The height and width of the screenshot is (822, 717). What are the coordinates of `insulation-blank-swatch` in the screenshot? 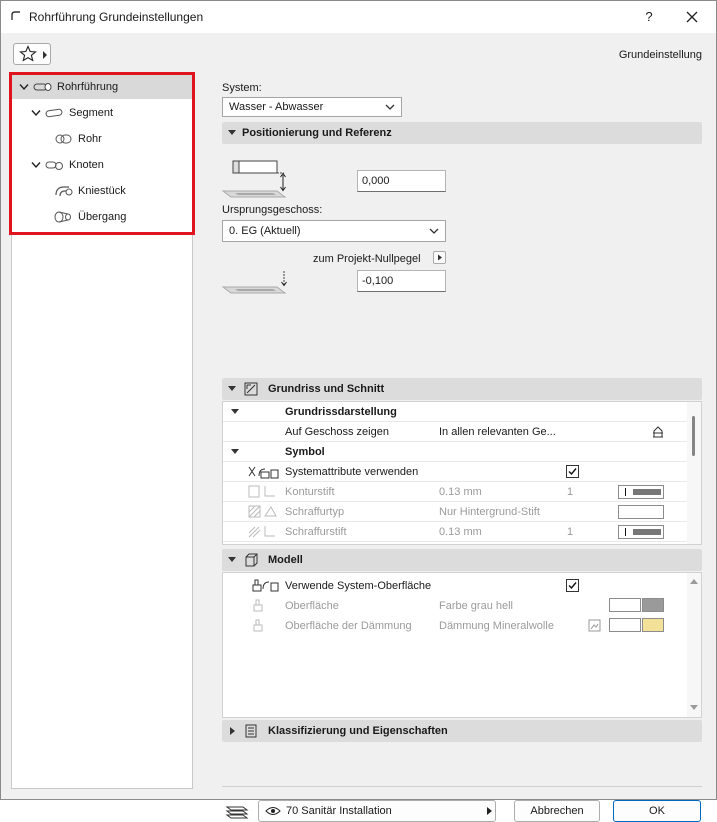 It's located at (625, 625).